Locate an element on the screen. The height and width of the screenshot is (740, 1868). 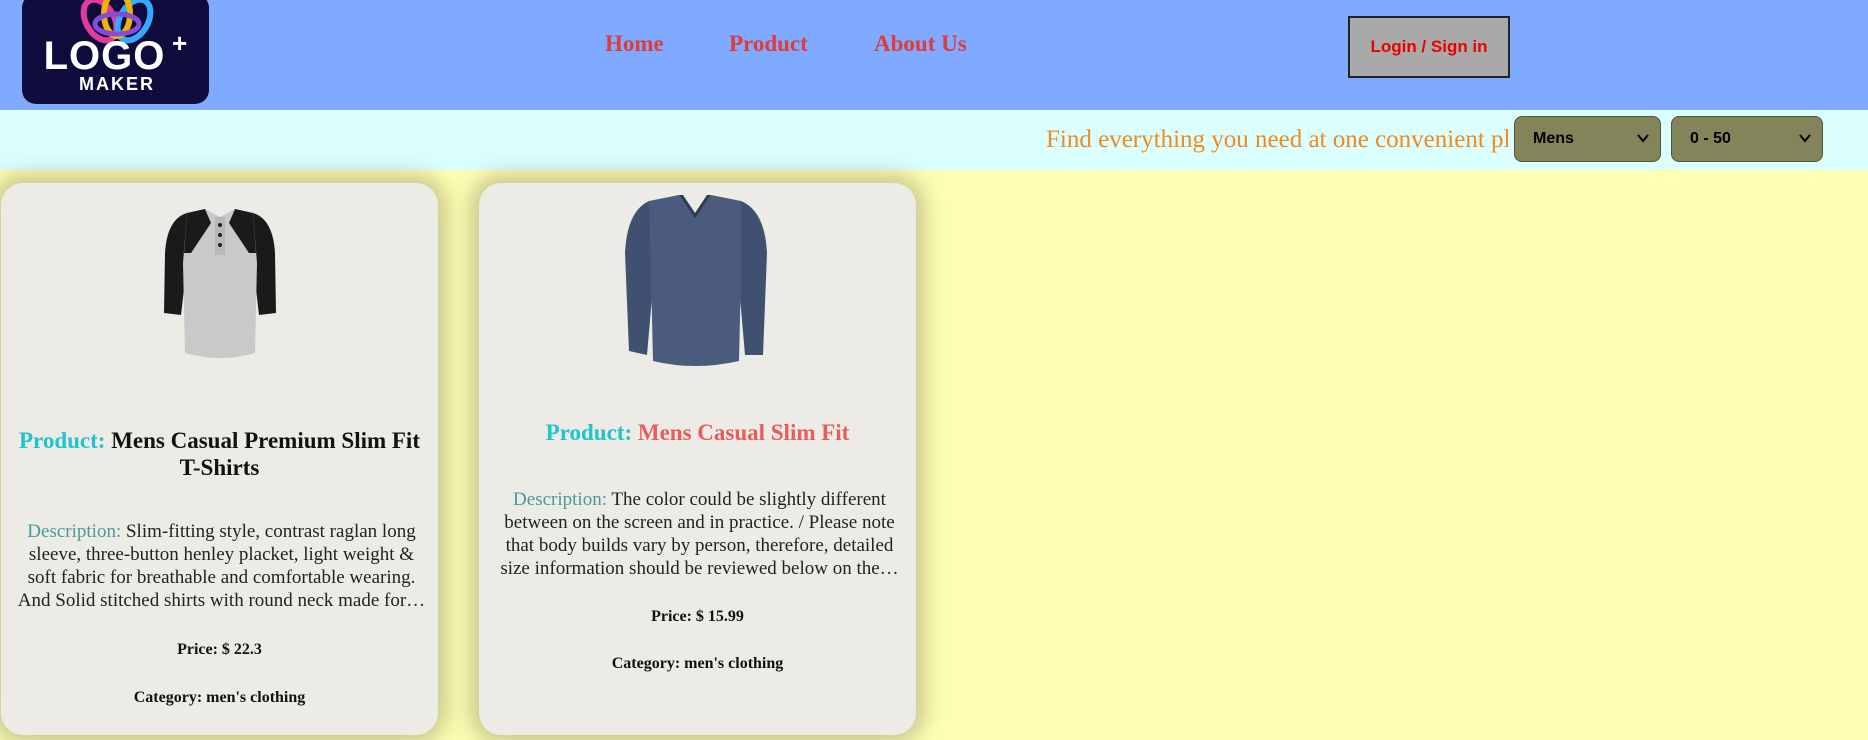
product-title: Product: Mens Casual Slim Fit is located at coordinates (697, 432).